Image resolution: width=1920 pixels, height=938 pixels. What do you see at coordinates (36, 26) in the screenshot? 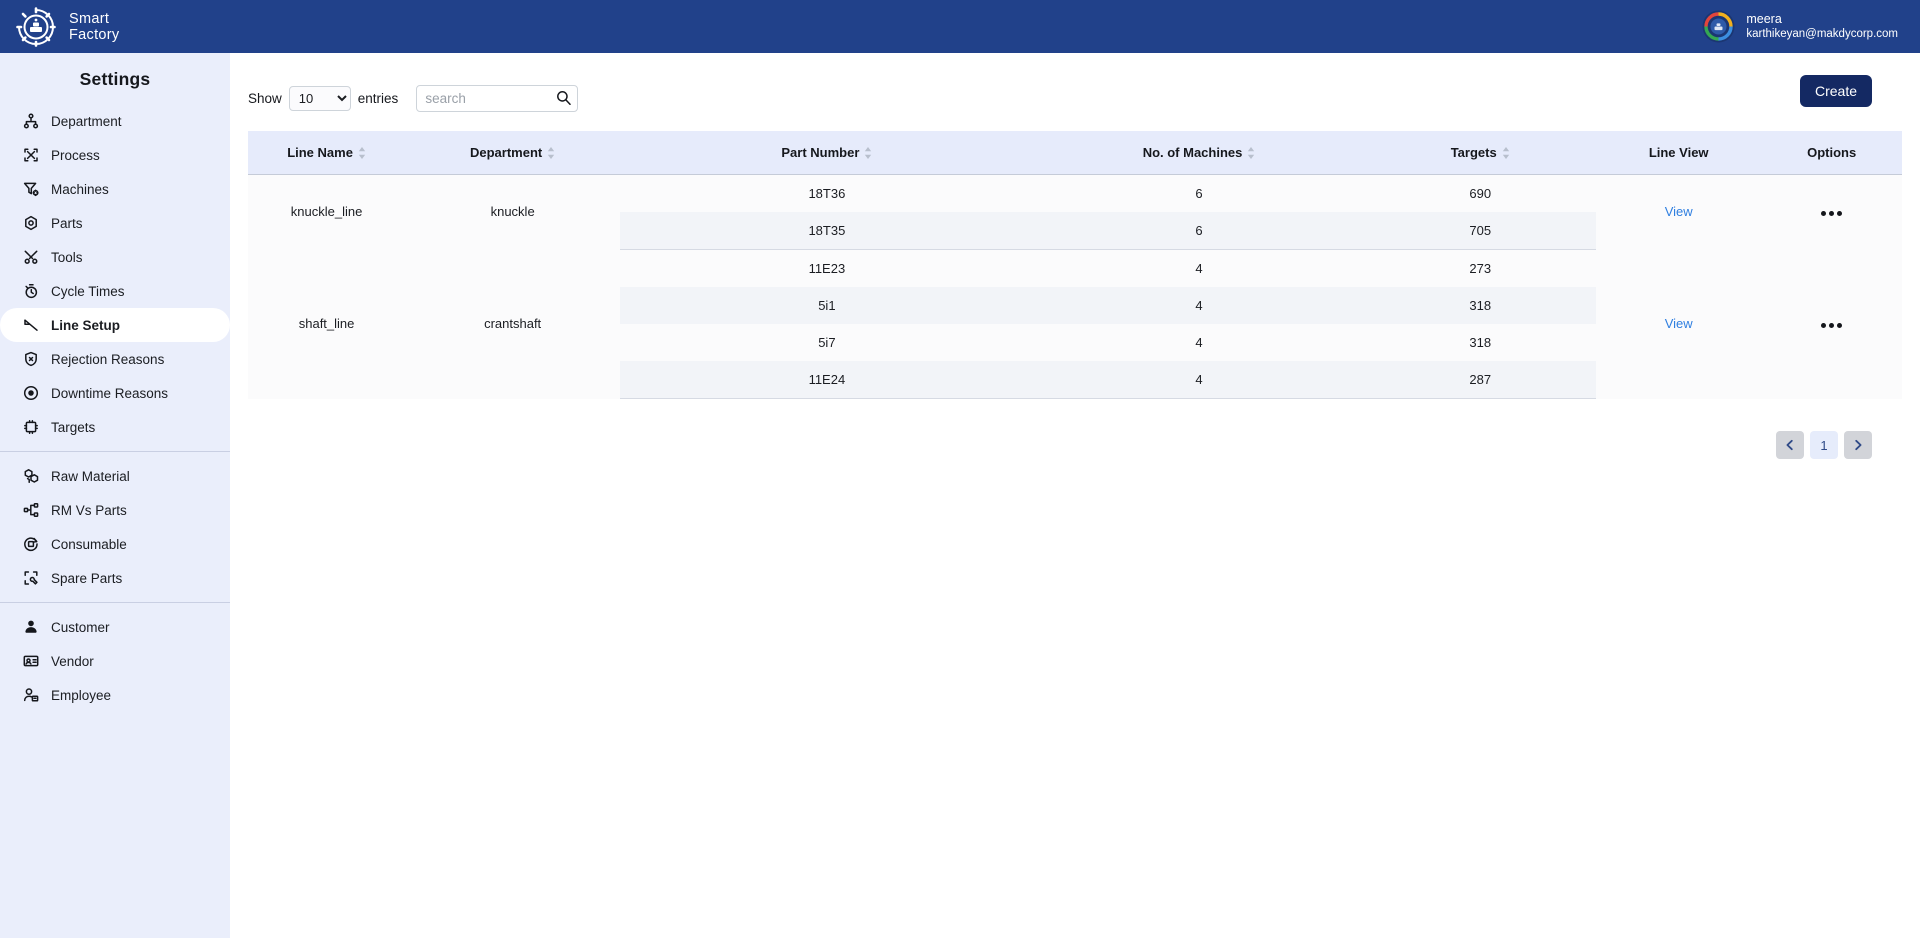
I see `gear-factory-logo-icon` at bounding box center [36, 26].